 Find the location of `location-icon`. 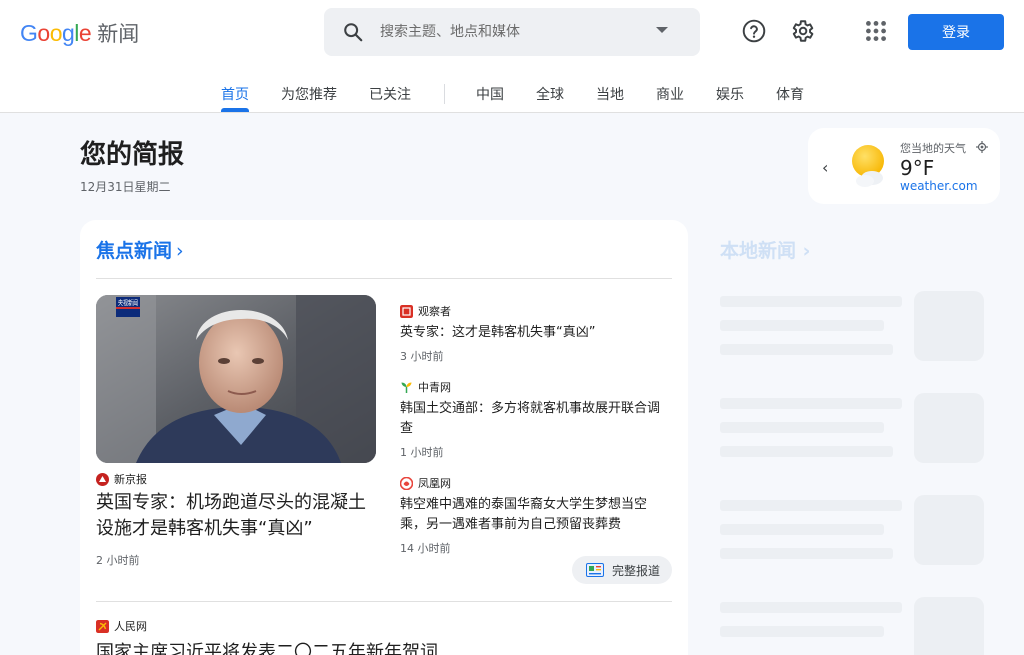

location-icon is located at coordinates (982, 147).